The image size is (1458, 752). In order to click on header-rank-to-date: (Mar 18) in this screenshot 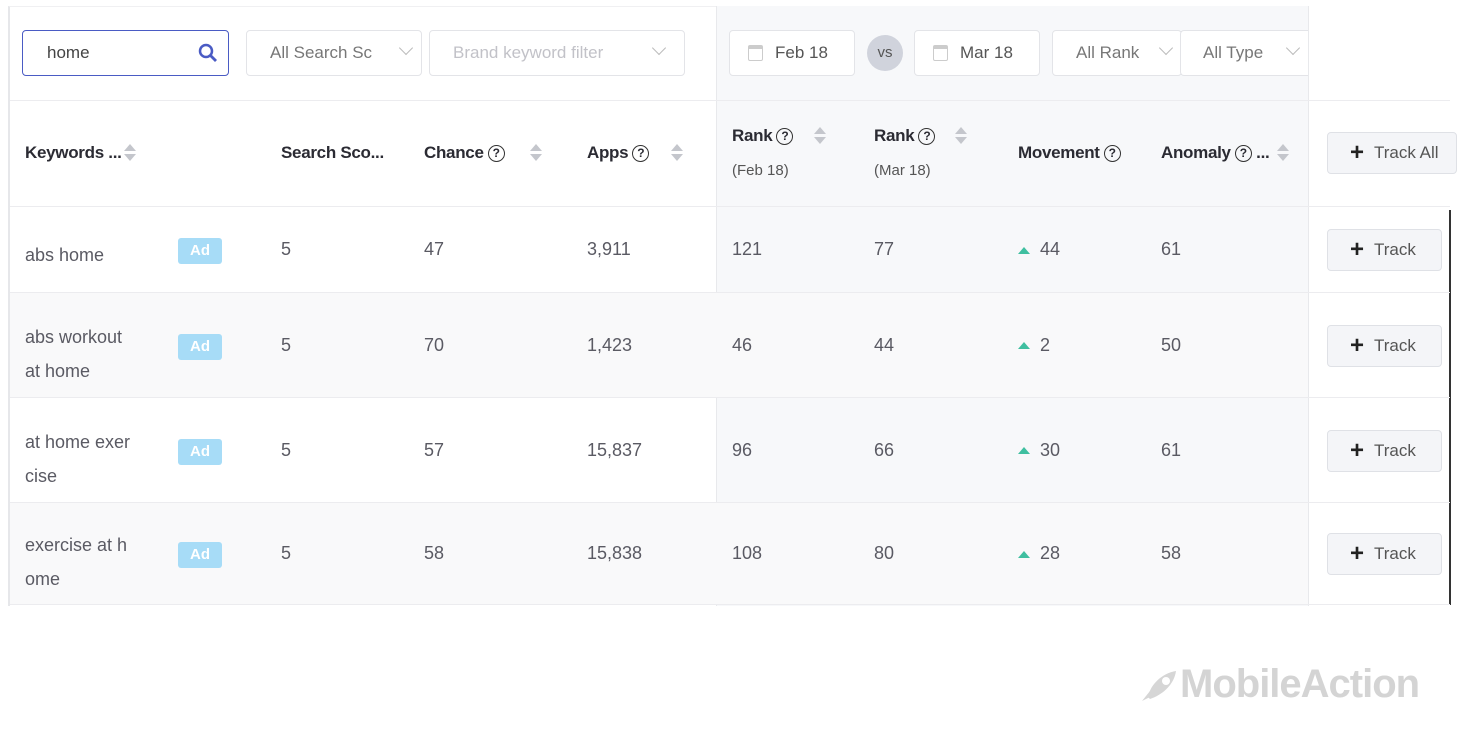, I will do `click(902, 170)`.